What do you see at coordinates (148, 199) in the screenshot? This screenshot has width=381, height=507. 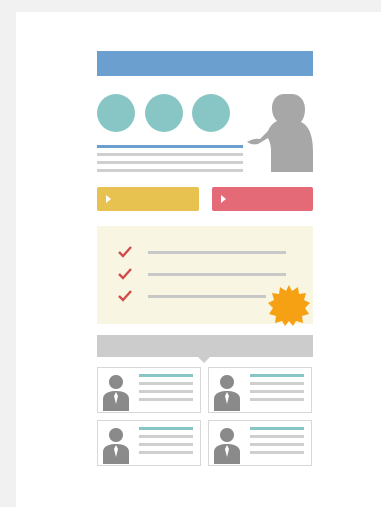 I see `yellow-button` at bounding box center [148, 199].